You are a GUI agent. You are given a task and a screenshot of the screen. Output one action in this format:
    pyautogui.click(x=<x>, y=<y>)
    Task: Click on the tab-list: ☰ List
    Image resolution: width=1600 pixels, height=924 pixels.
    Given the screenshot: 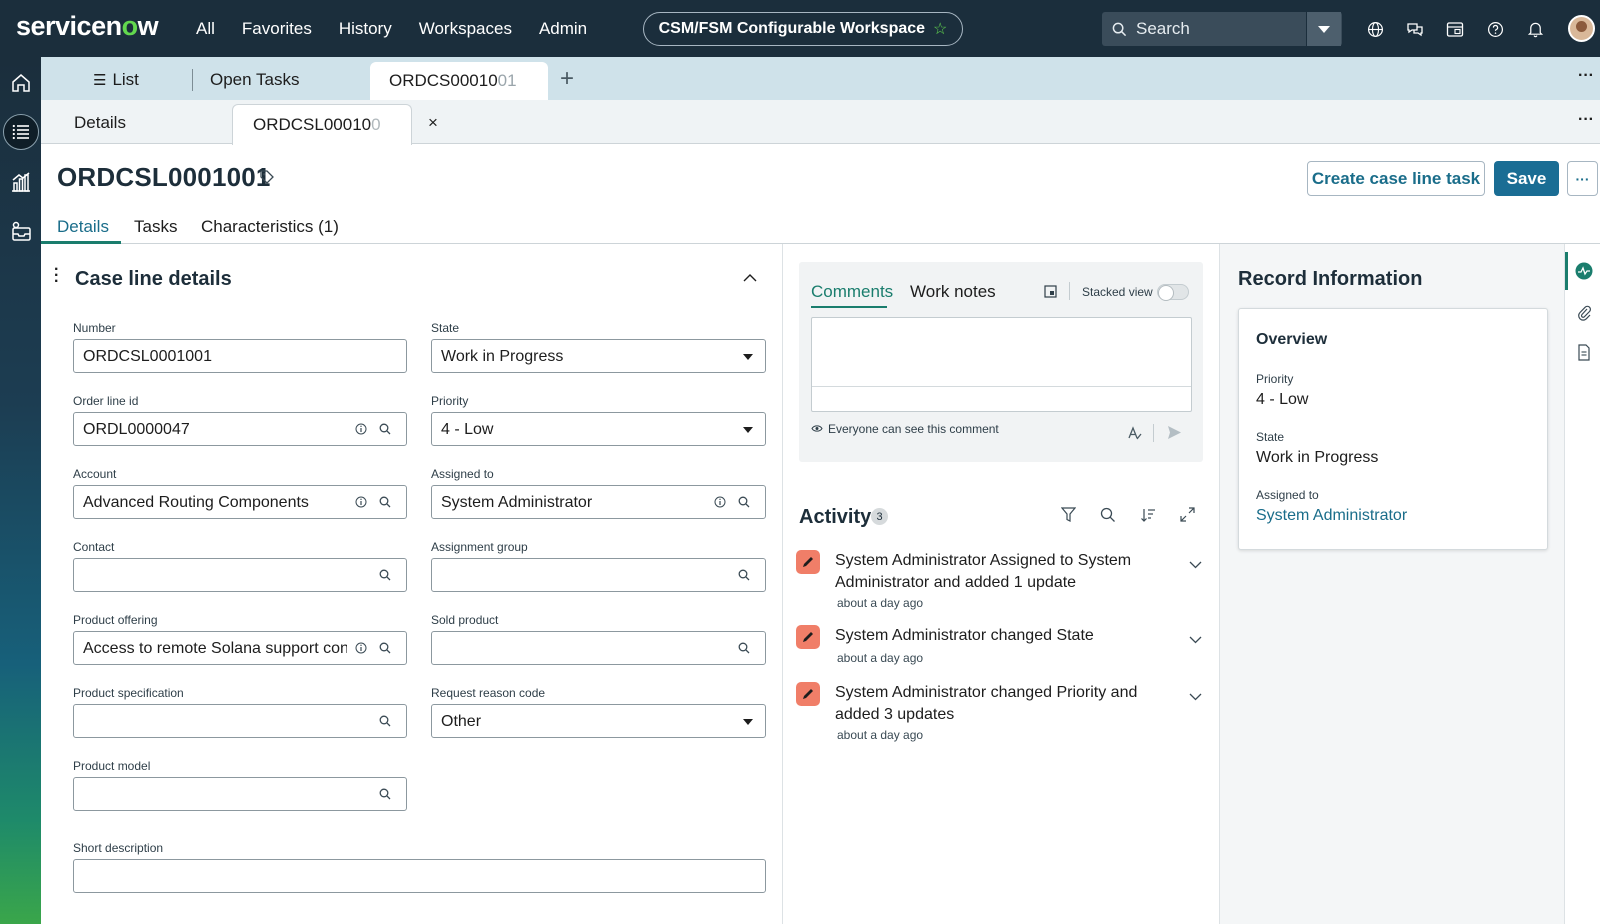 What is the action you would take?
    pyautogui.click(x=116, y=80)
    